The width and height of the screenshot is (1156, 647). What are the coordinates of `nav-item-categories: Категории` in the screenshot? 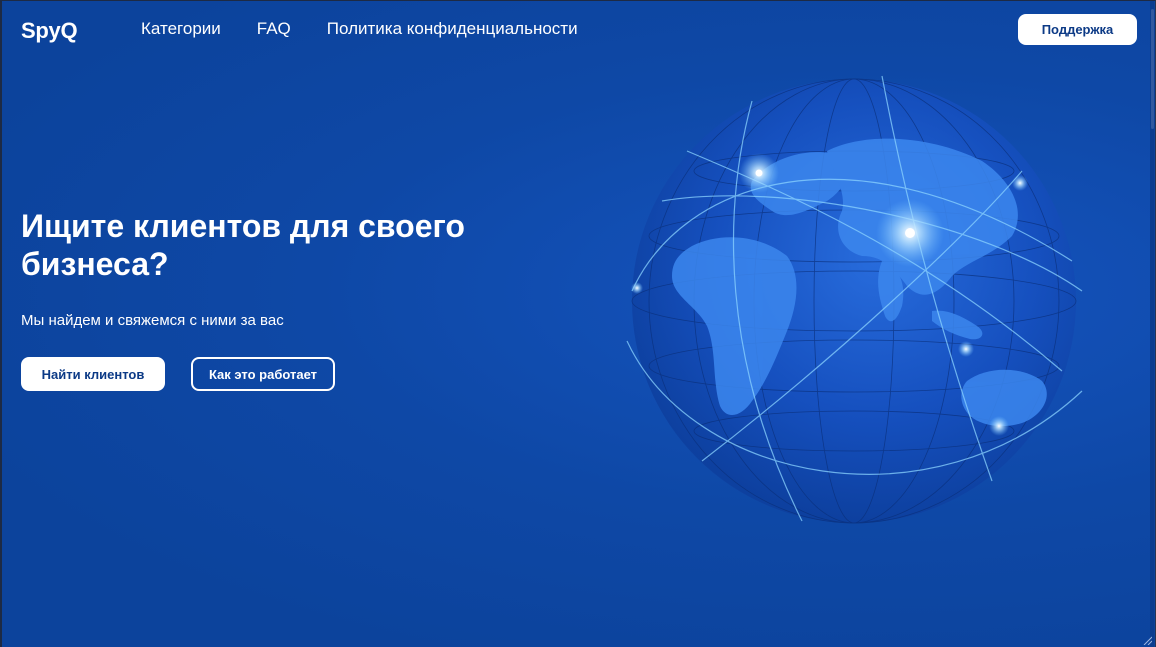 It's located at (181, 29).